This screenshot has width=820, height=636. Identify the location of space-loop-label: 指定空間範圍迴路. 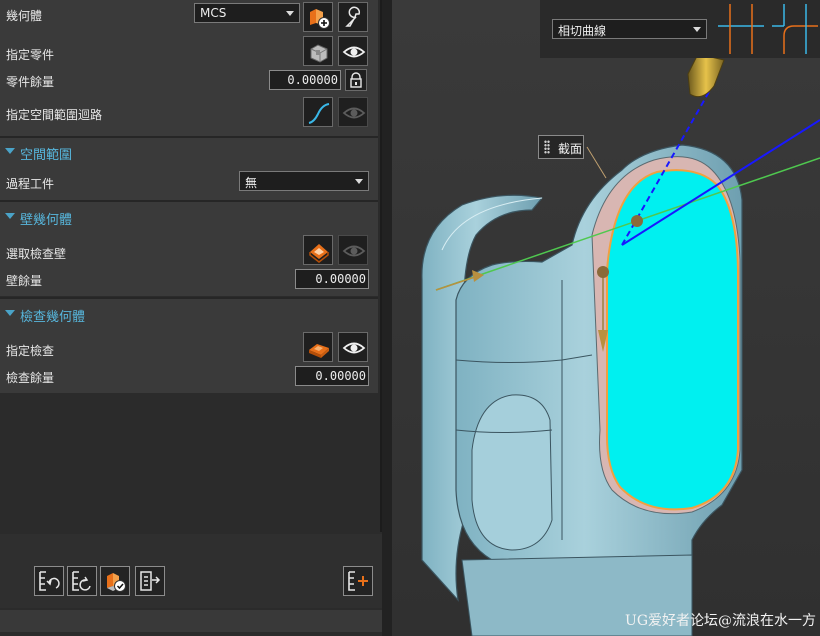
(54, 115).